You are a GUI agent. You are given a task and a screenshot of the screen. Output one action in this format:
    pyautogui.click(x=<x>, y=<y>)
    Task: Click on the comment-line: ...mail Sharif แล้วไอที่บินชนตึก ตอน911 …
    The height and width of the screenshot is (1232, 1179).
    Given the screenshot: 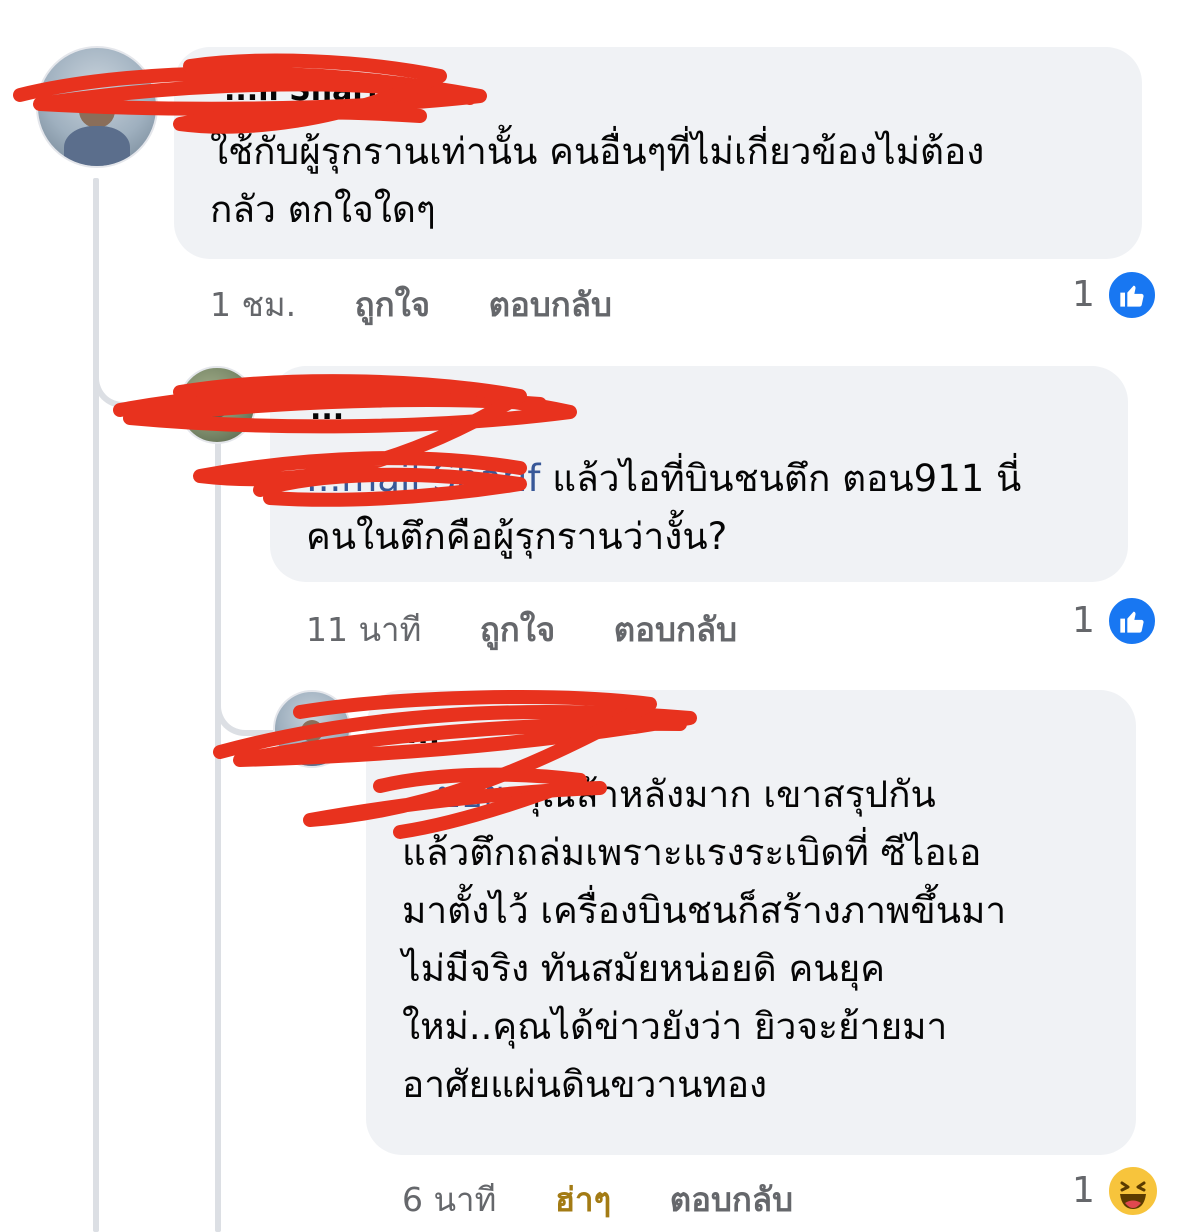 What is the action you would take?
    pyautogui.click(x=663, y=479)
    